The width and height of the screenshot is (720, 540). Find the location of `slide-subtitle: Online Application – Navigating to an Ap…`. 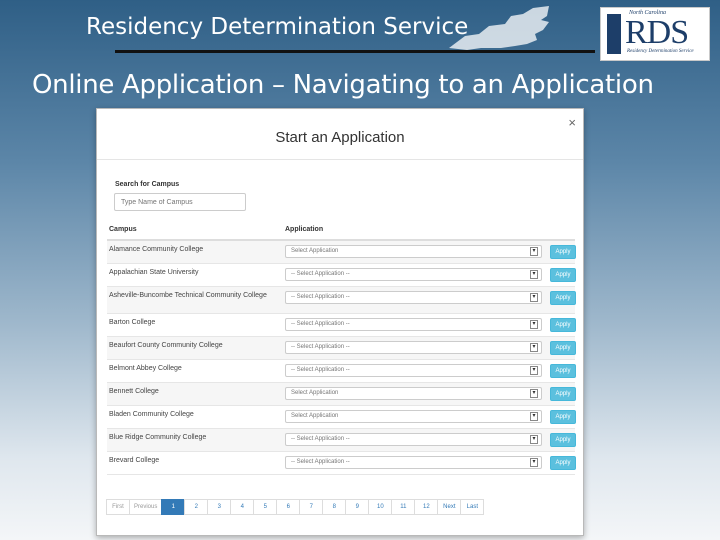

slide-subtitle: Online Application – Navigating to an Ap… is located at coordinates (343, 85).